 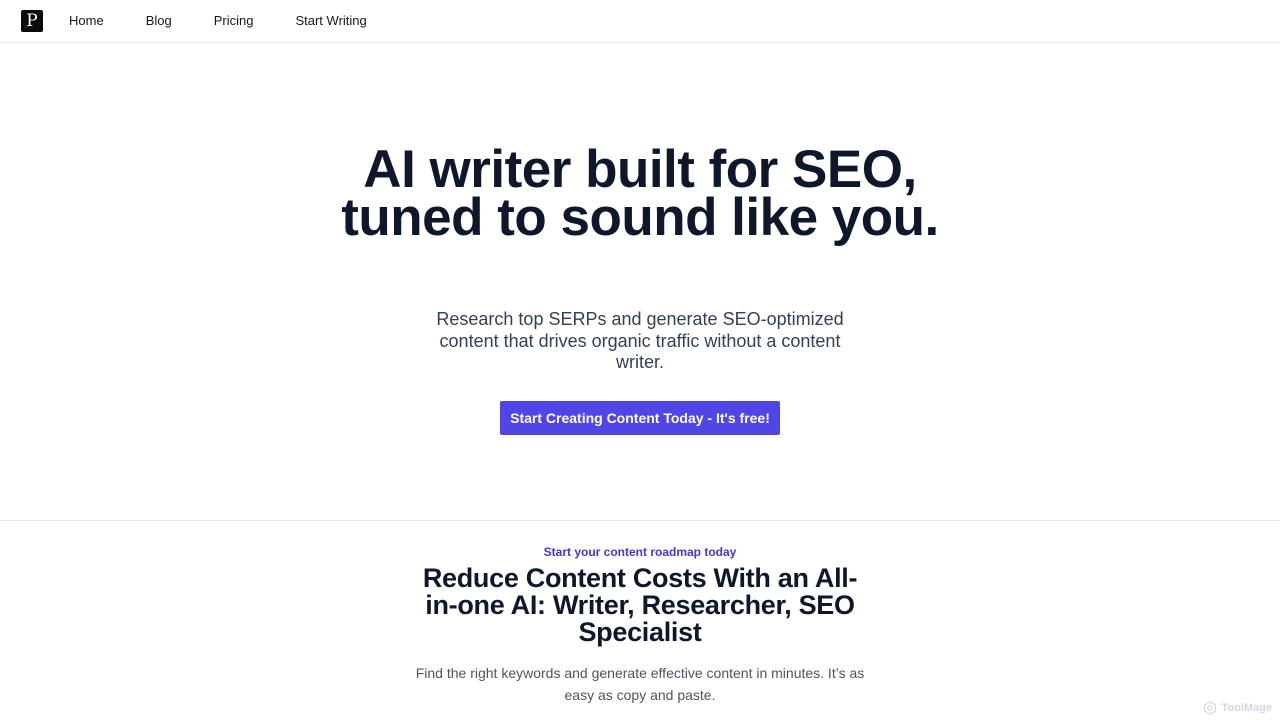 I want to click on nav-link-start-writing: Start Writing, so click(x=330, y=21).